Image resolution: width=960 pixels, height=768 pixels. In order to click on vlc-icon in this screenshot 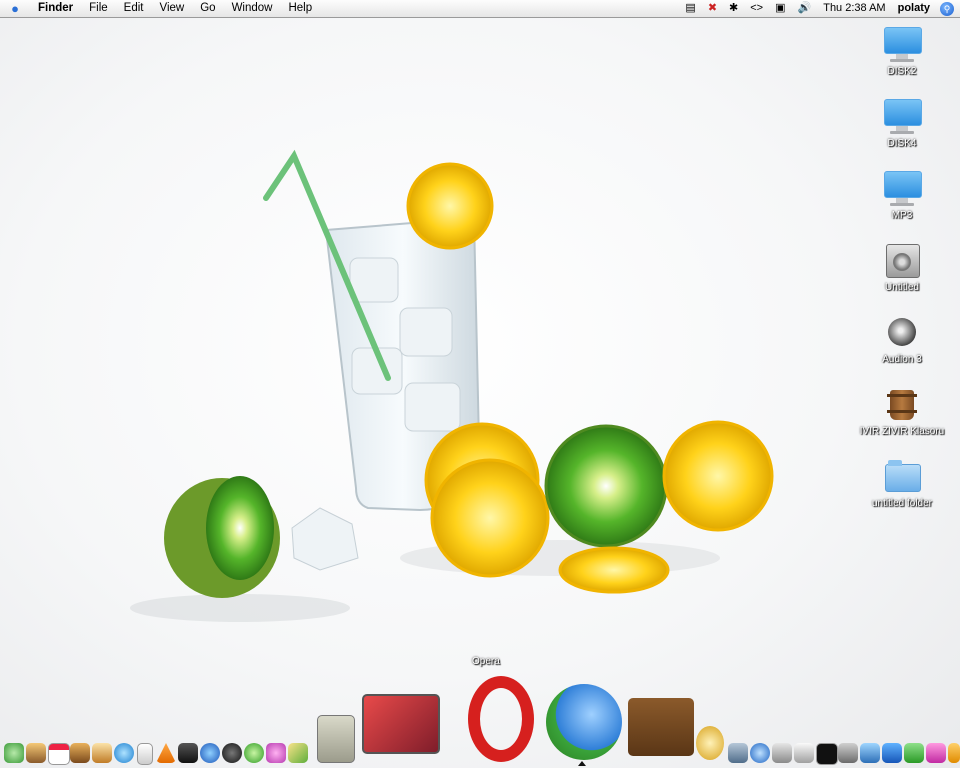, I will do `click(166, 753)`.